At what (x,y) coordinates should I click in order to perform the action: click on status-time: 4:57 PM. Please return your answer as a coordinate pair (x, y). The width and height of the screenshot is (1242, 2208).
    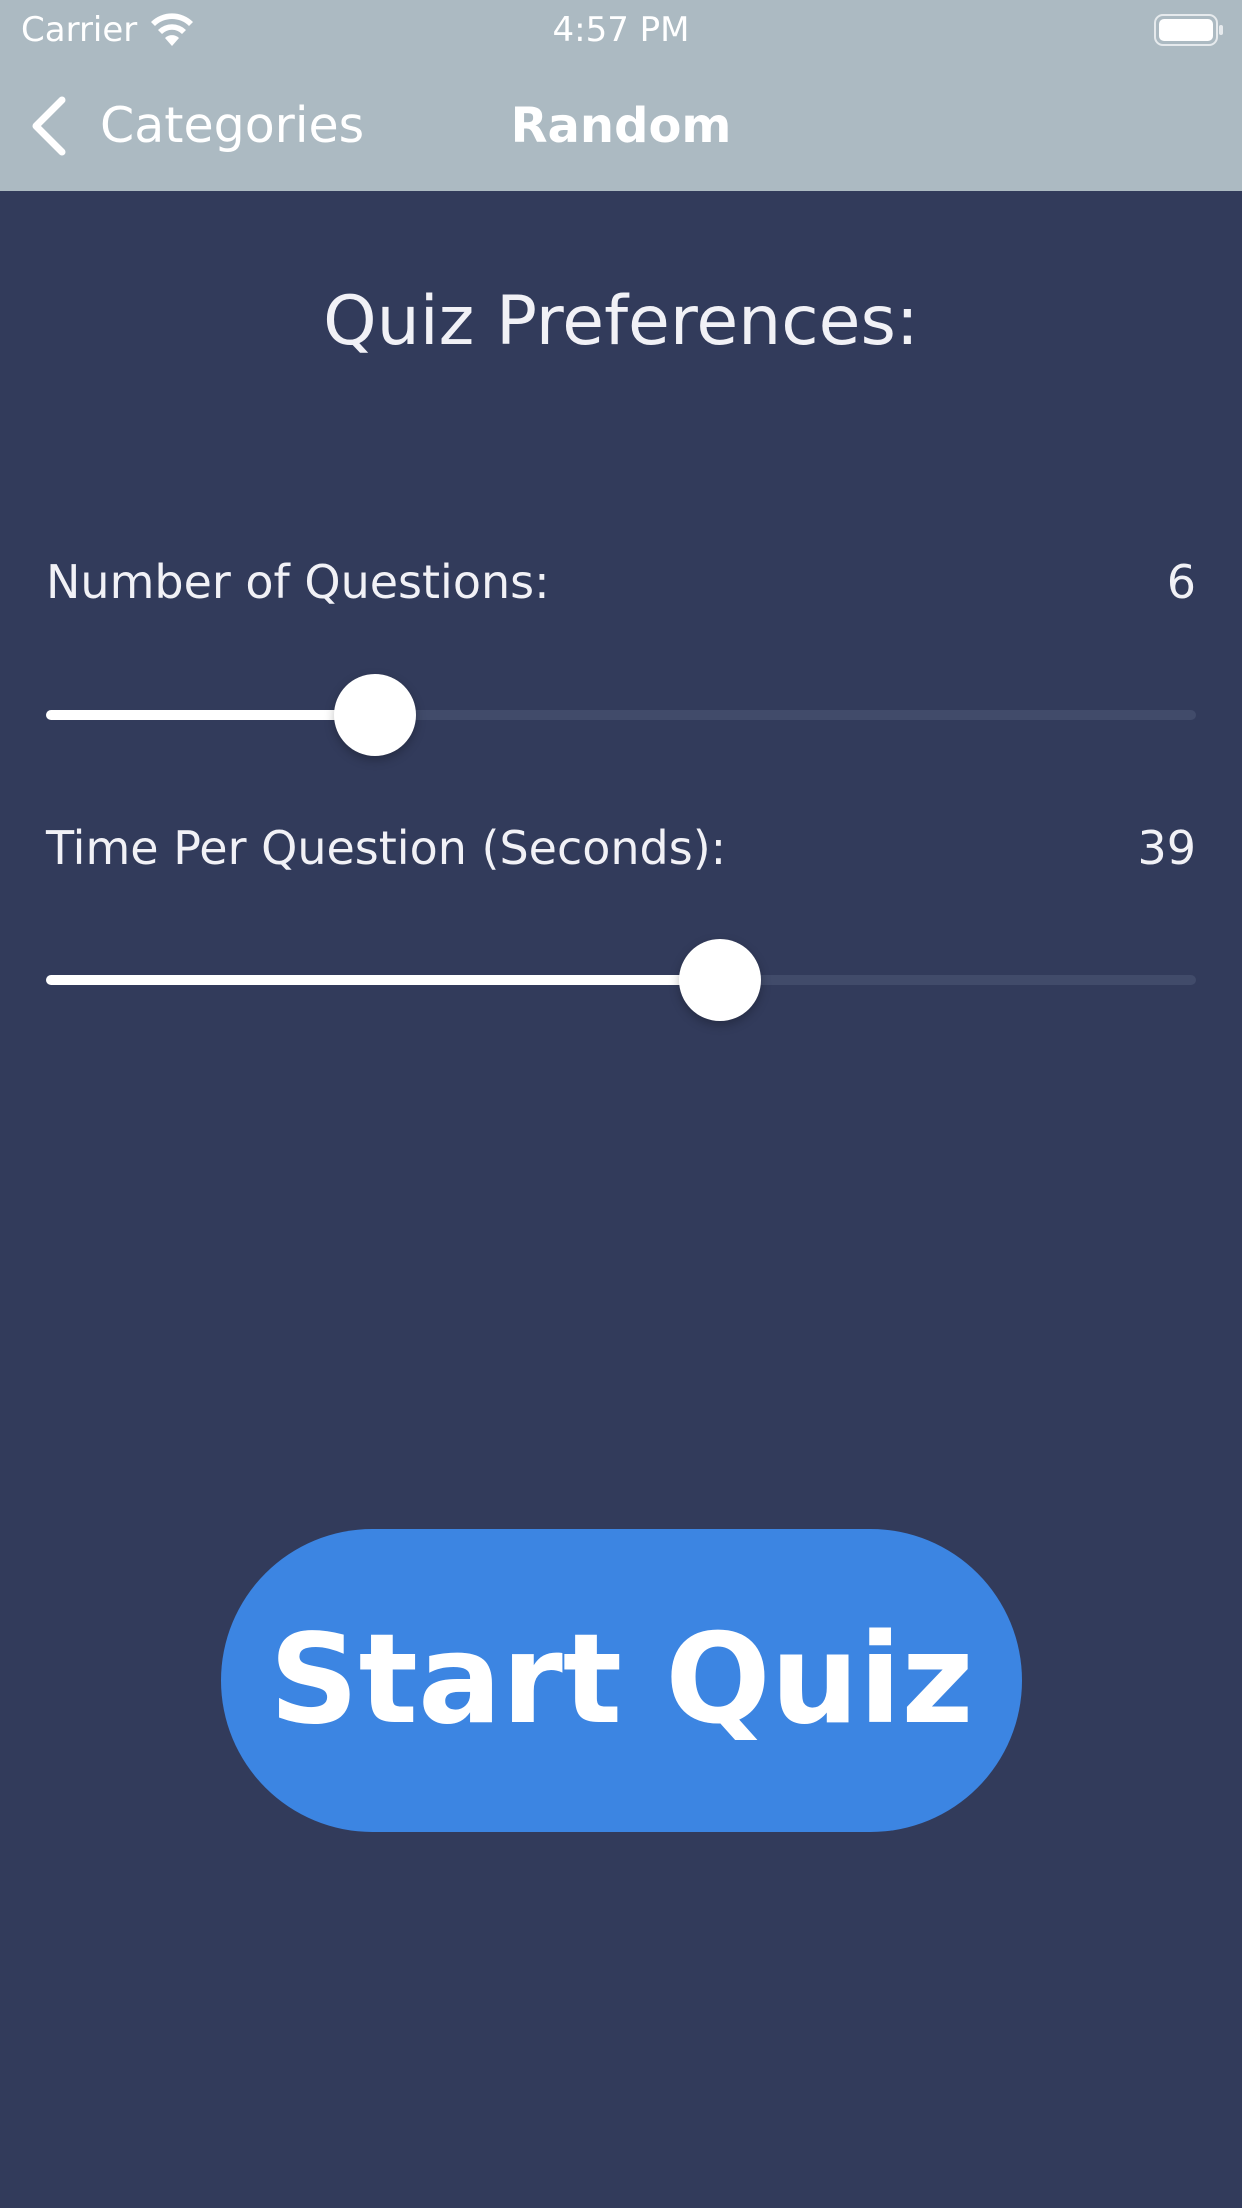
    Looking at the image, I should click on (621, 30).